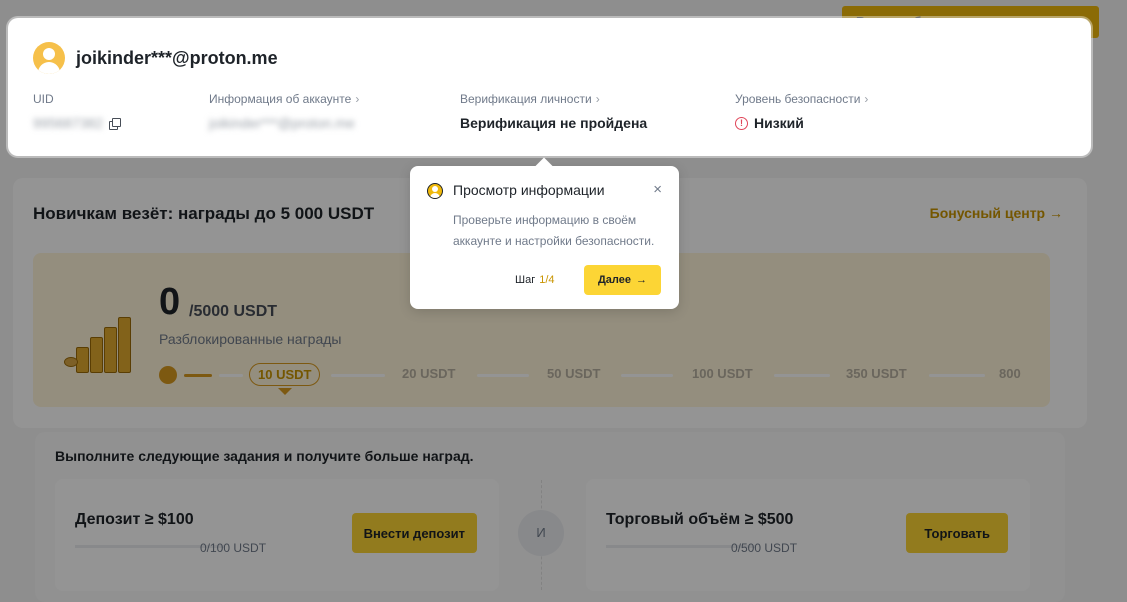 The width and height of the screenshot is (1127, 602). I want to click on account-info-value: joikinder***@proton.me, so click(282, 123).